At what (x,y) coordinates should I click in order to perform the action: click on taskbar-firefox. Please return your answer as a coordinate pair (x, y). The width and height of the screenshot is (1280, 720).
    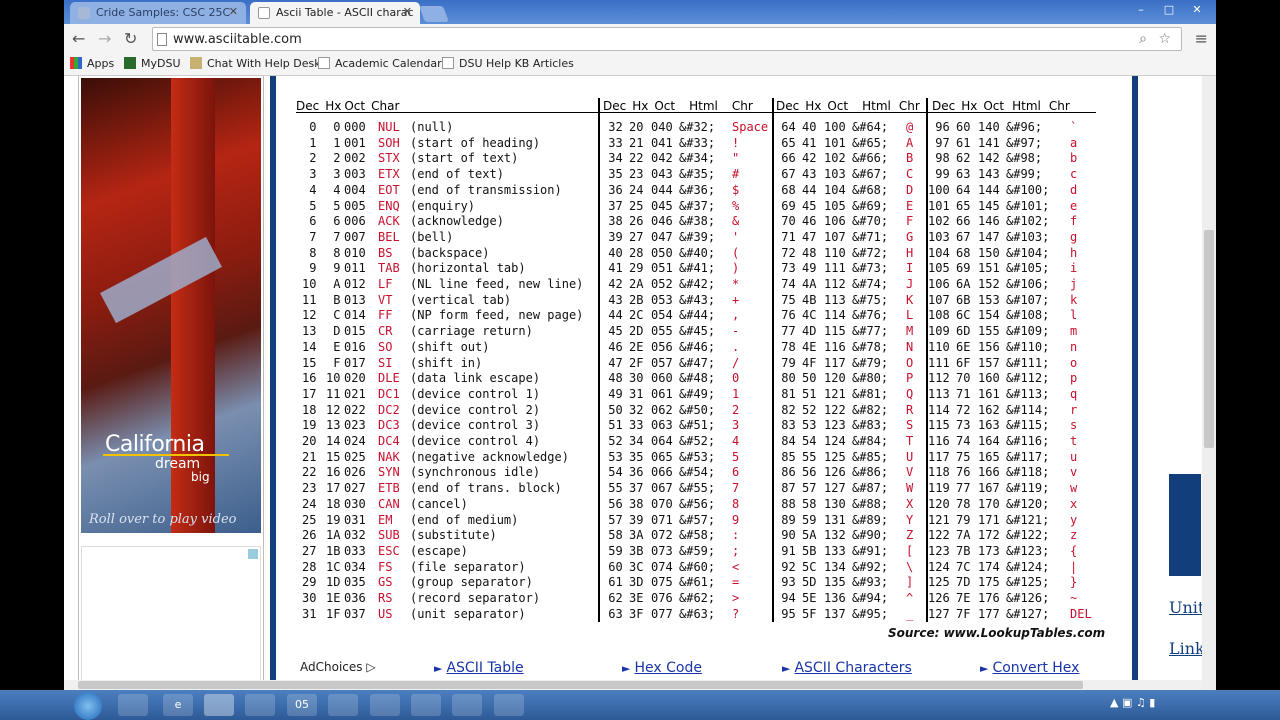
    Looking at the image, I should click on (260, 705).